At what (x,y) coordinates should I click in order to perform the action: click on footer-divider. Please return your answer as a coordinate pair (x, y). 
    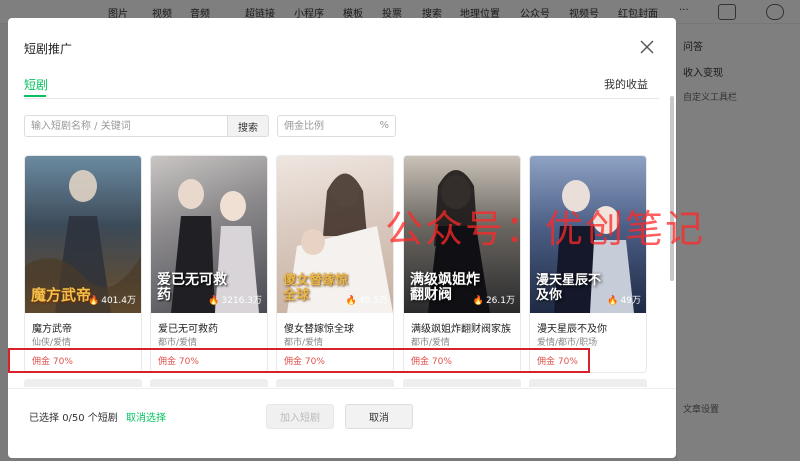
    Looking at the image, I should click on (342, 388).